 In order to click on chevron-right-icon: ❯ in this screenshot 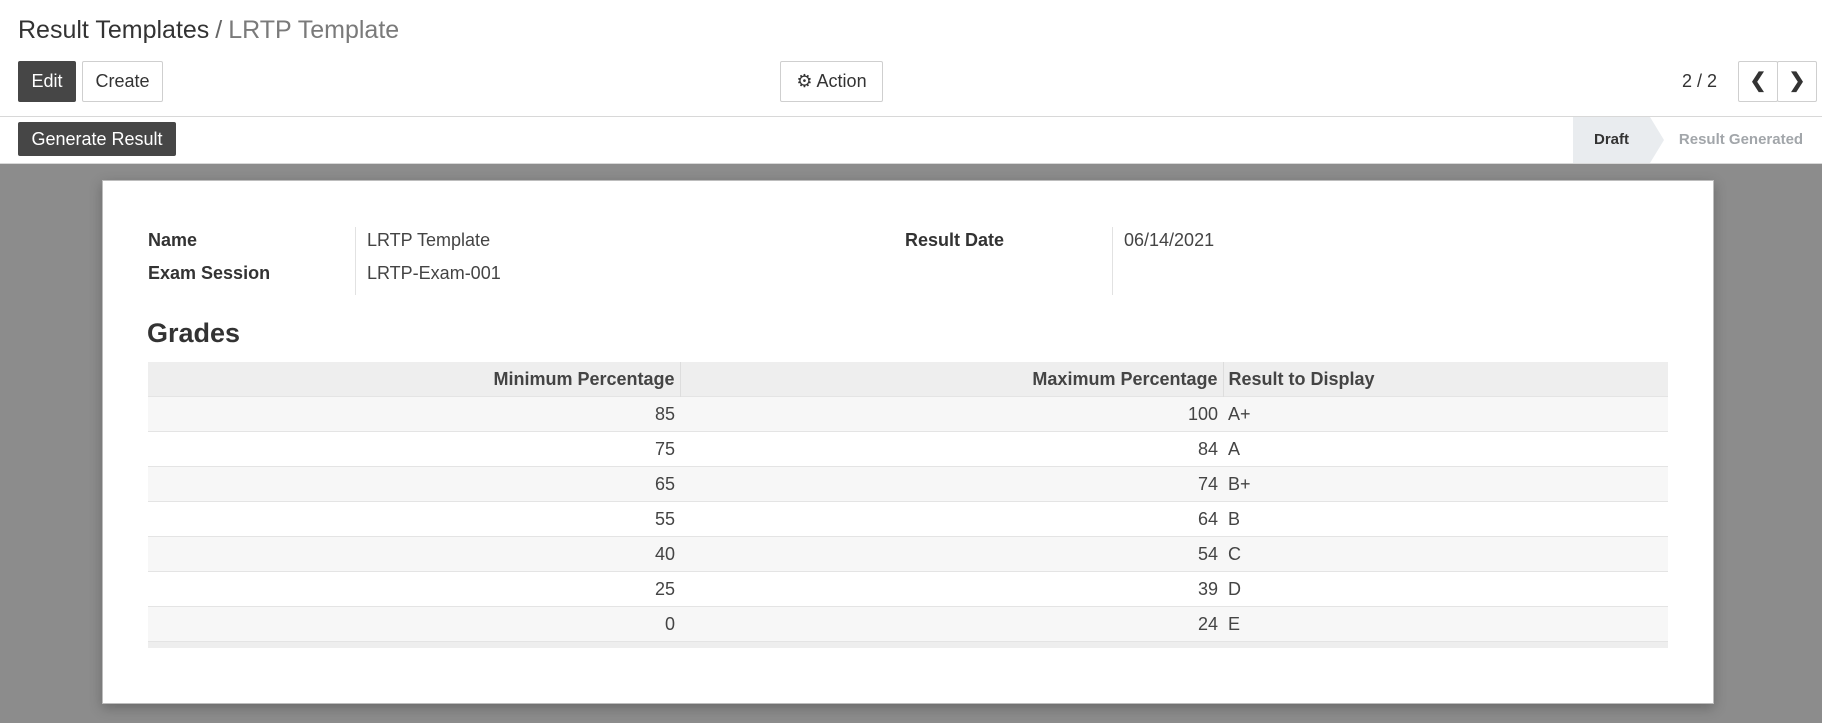, I will do `click(1797, 81)`.